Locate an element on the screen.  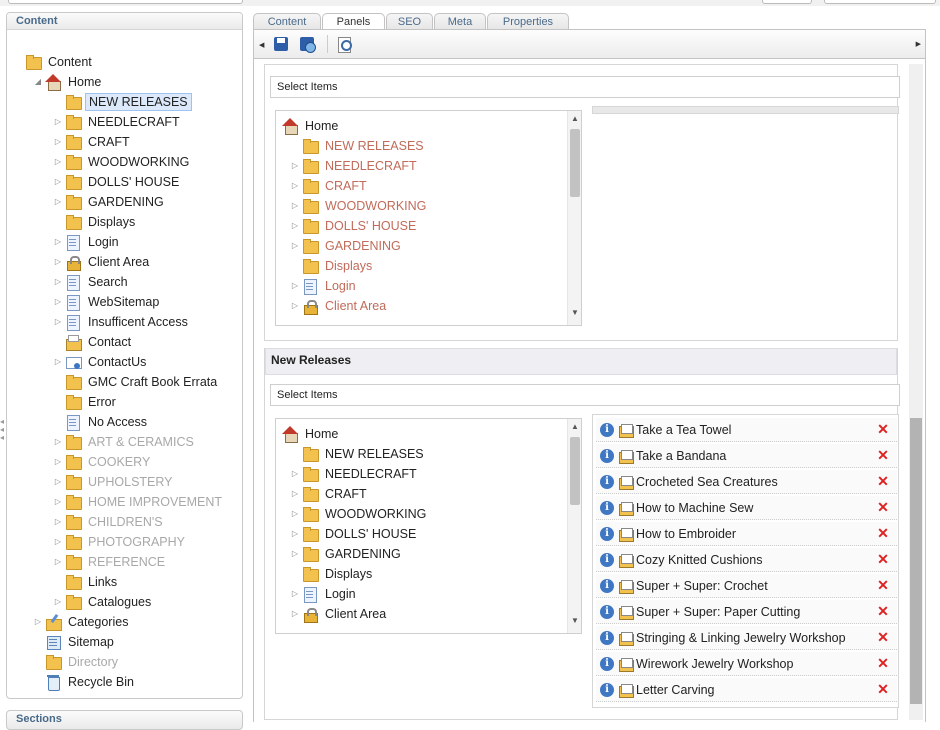
top-left-field is located at coordinates (125, 2).